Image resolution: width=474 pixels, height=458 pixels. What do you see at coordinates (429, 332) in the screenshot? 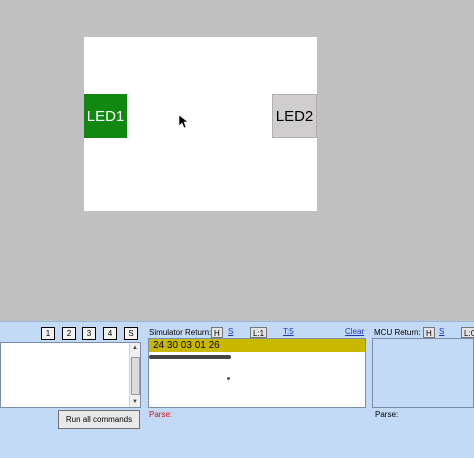
I see `mcu-hex-button: H` at bounding box center [429, 332].